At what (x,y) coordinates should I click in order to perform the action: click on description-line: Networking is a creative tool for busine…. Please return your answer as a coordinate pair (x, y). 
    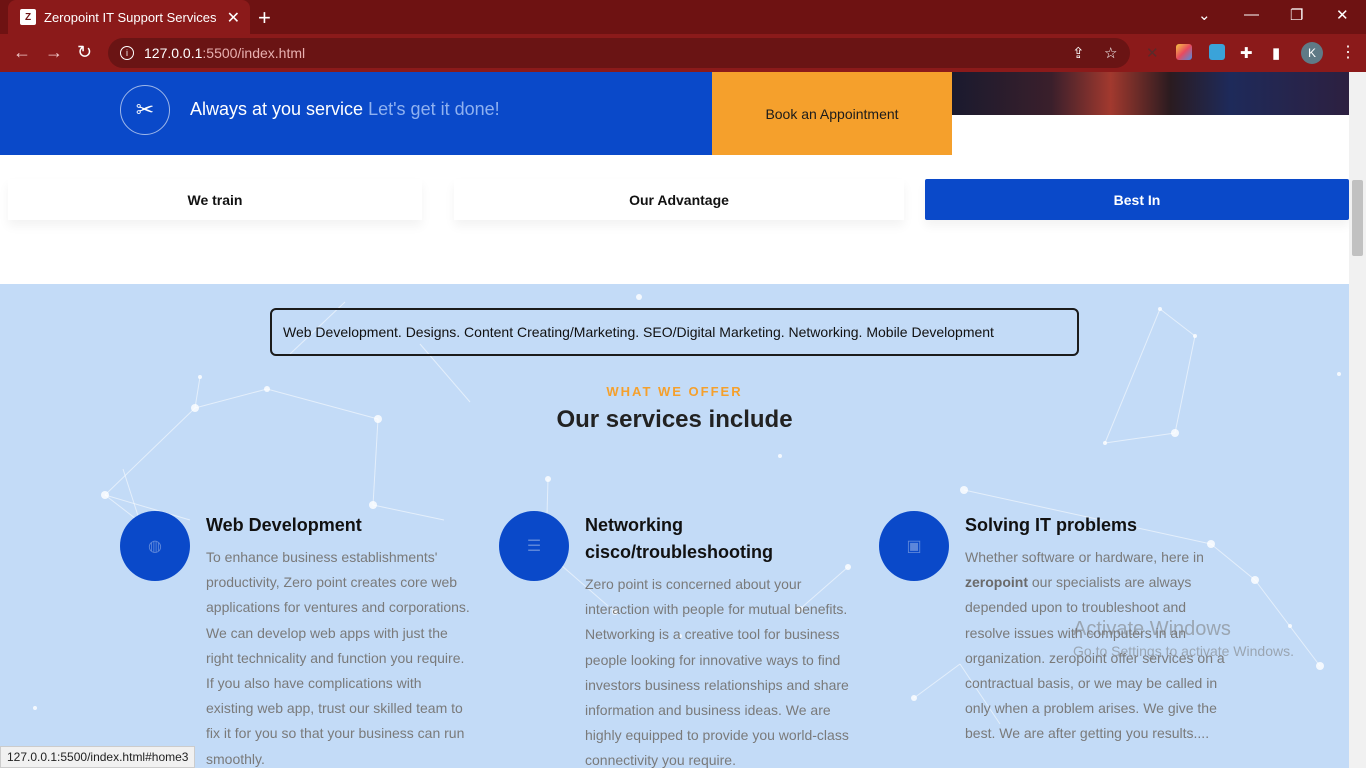
    Looking at the image, I should click on (712, 634).